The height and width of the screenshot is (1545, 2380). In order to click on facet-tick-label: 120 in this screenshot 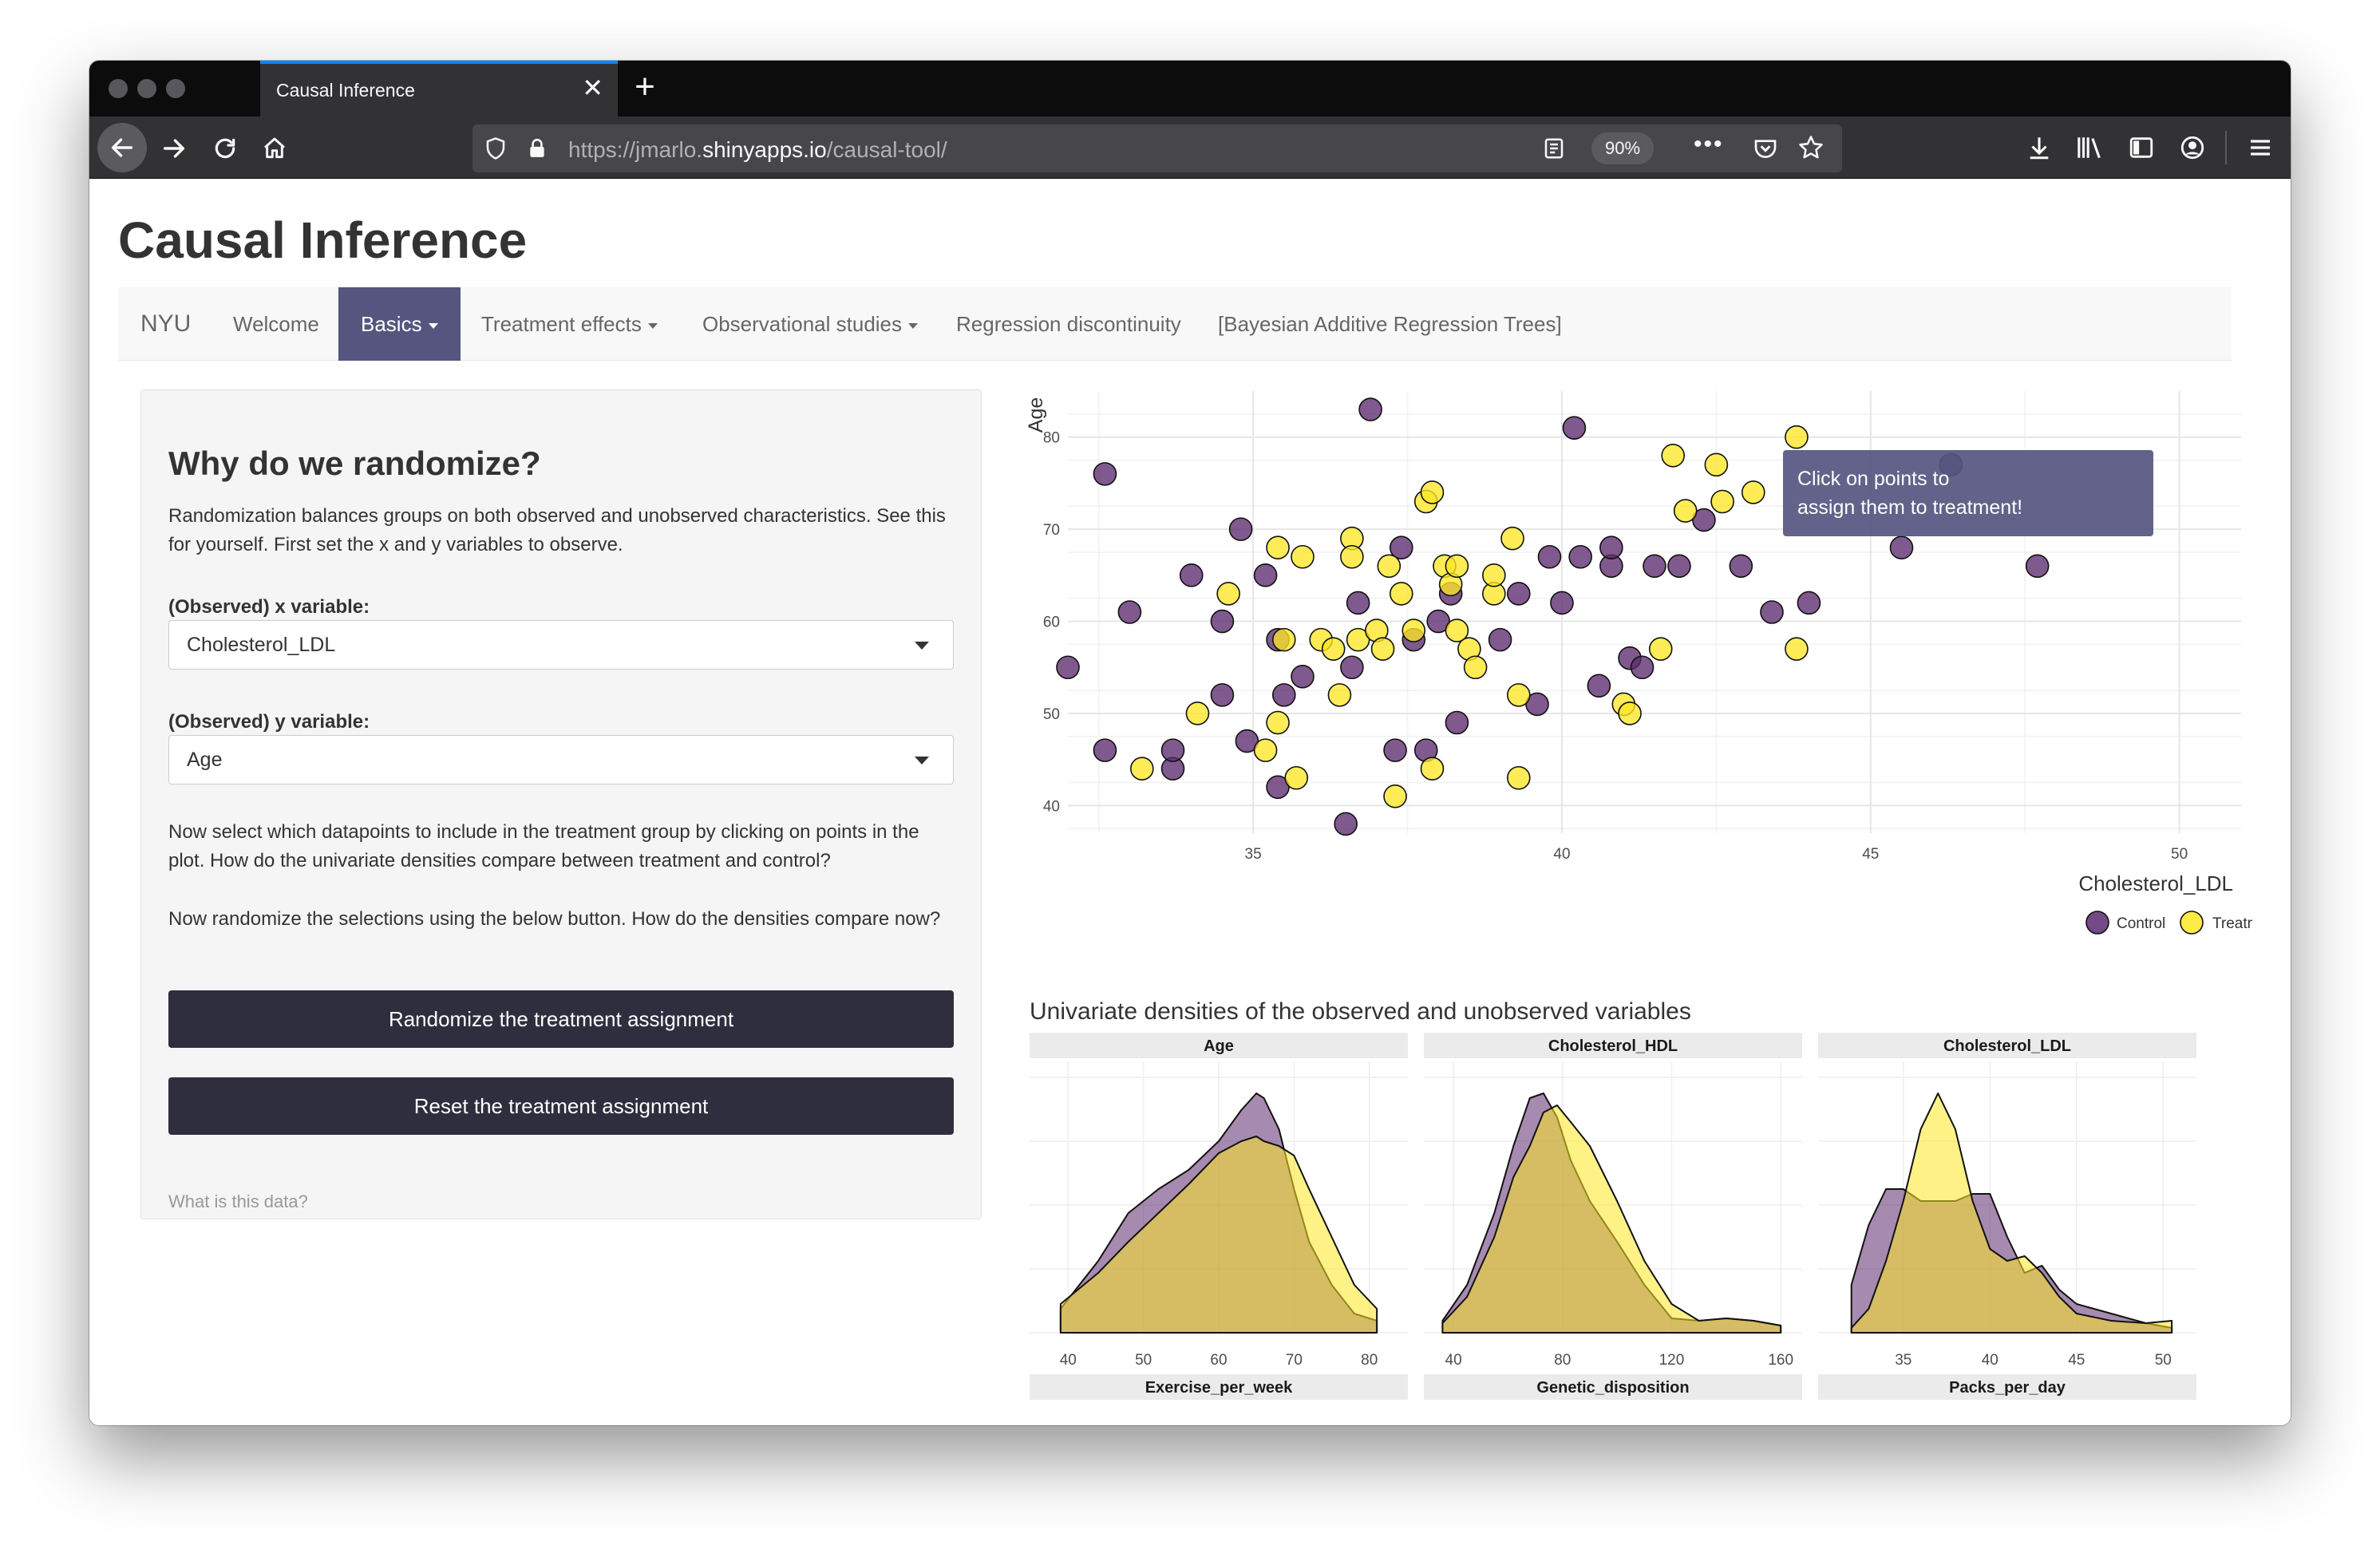, I will do `click(1672, 1360)`.